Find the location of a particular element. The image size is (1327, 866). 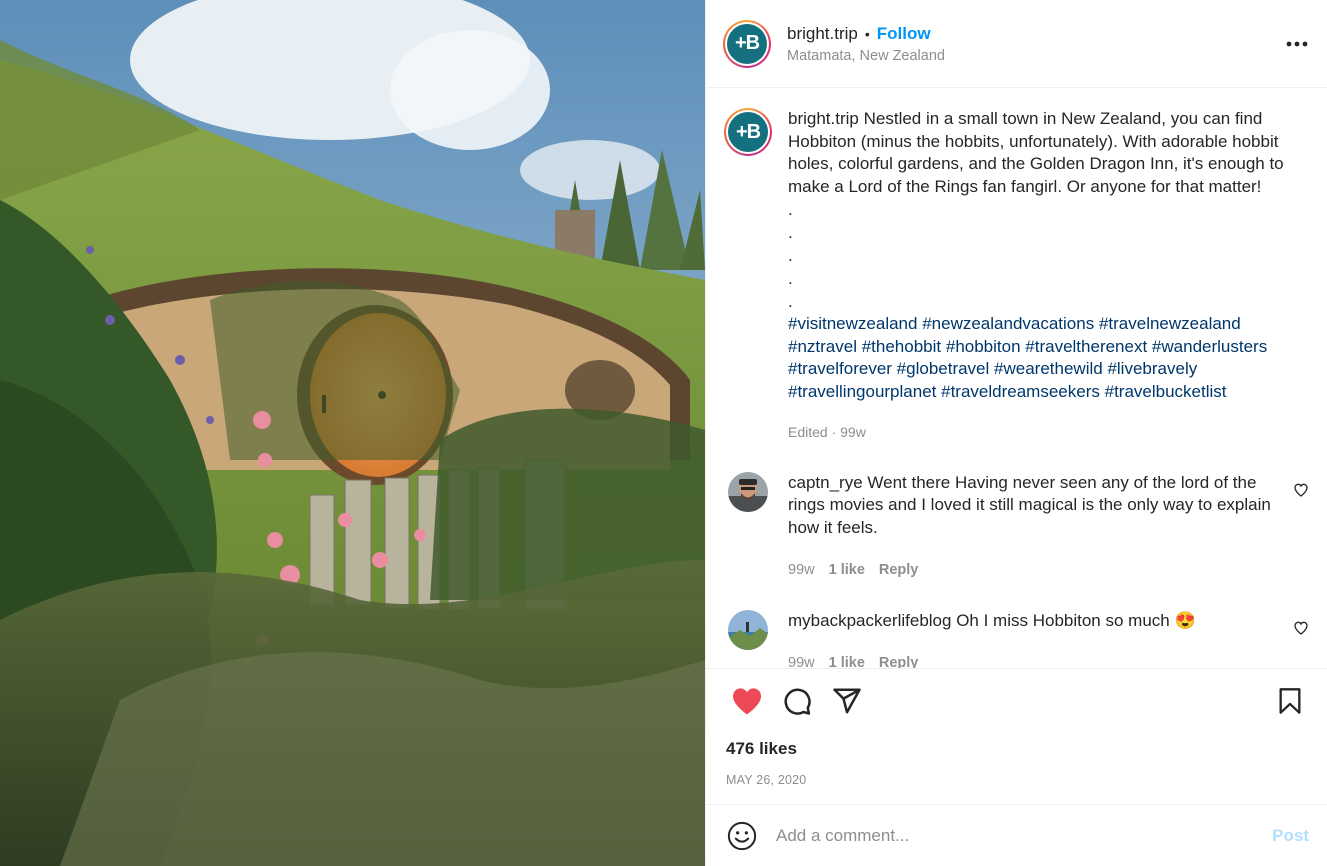

more-horizontal-icon is located at coordinates (1297, 43).